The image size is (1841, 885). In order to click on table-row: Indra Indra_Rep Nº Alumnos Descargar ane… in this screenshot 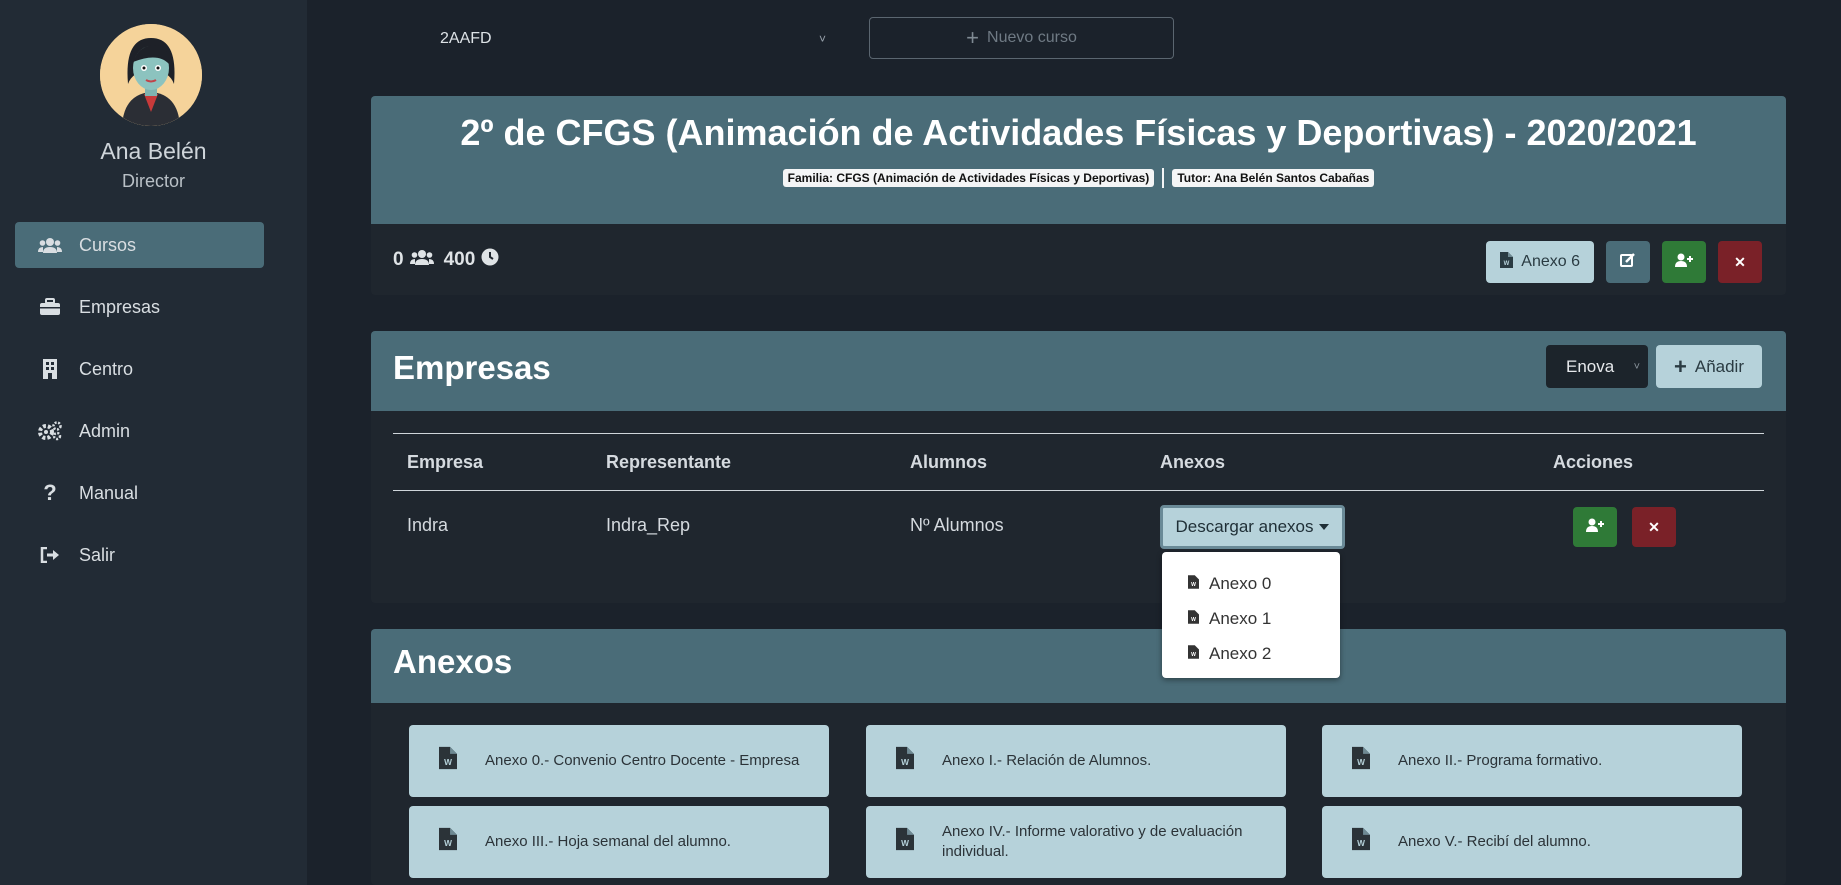, I will do `click(1078, 528)`.